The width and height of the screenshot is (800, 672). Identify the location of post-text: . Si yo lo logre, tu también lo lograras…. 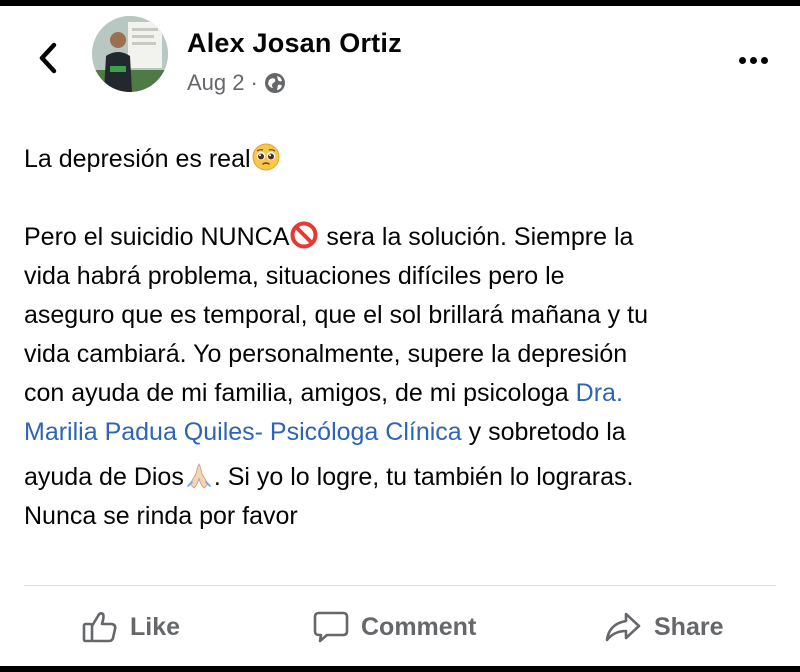
(423, 477).